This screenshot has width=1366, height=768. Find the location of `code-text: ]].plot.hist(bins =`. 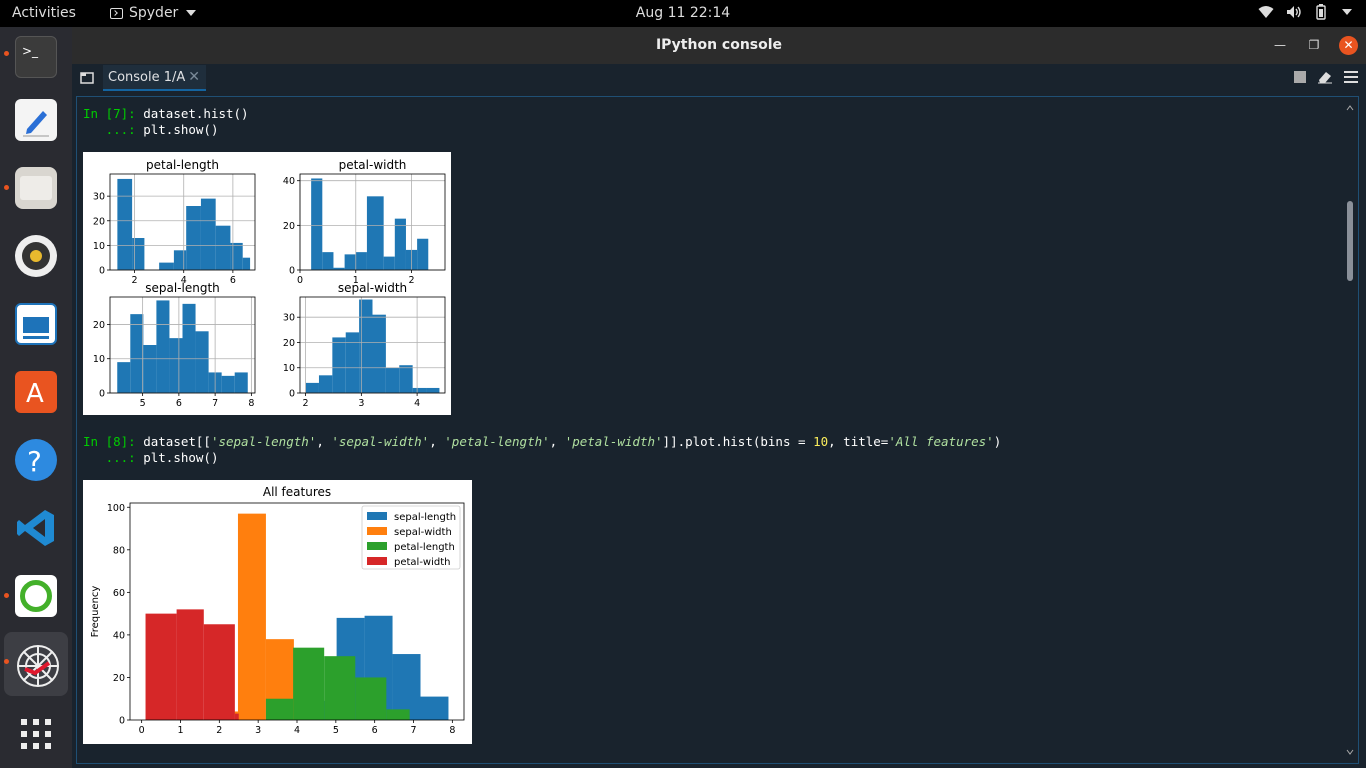

code-text: ]].plot.hist(bins = is located at coordinates (738, 441).